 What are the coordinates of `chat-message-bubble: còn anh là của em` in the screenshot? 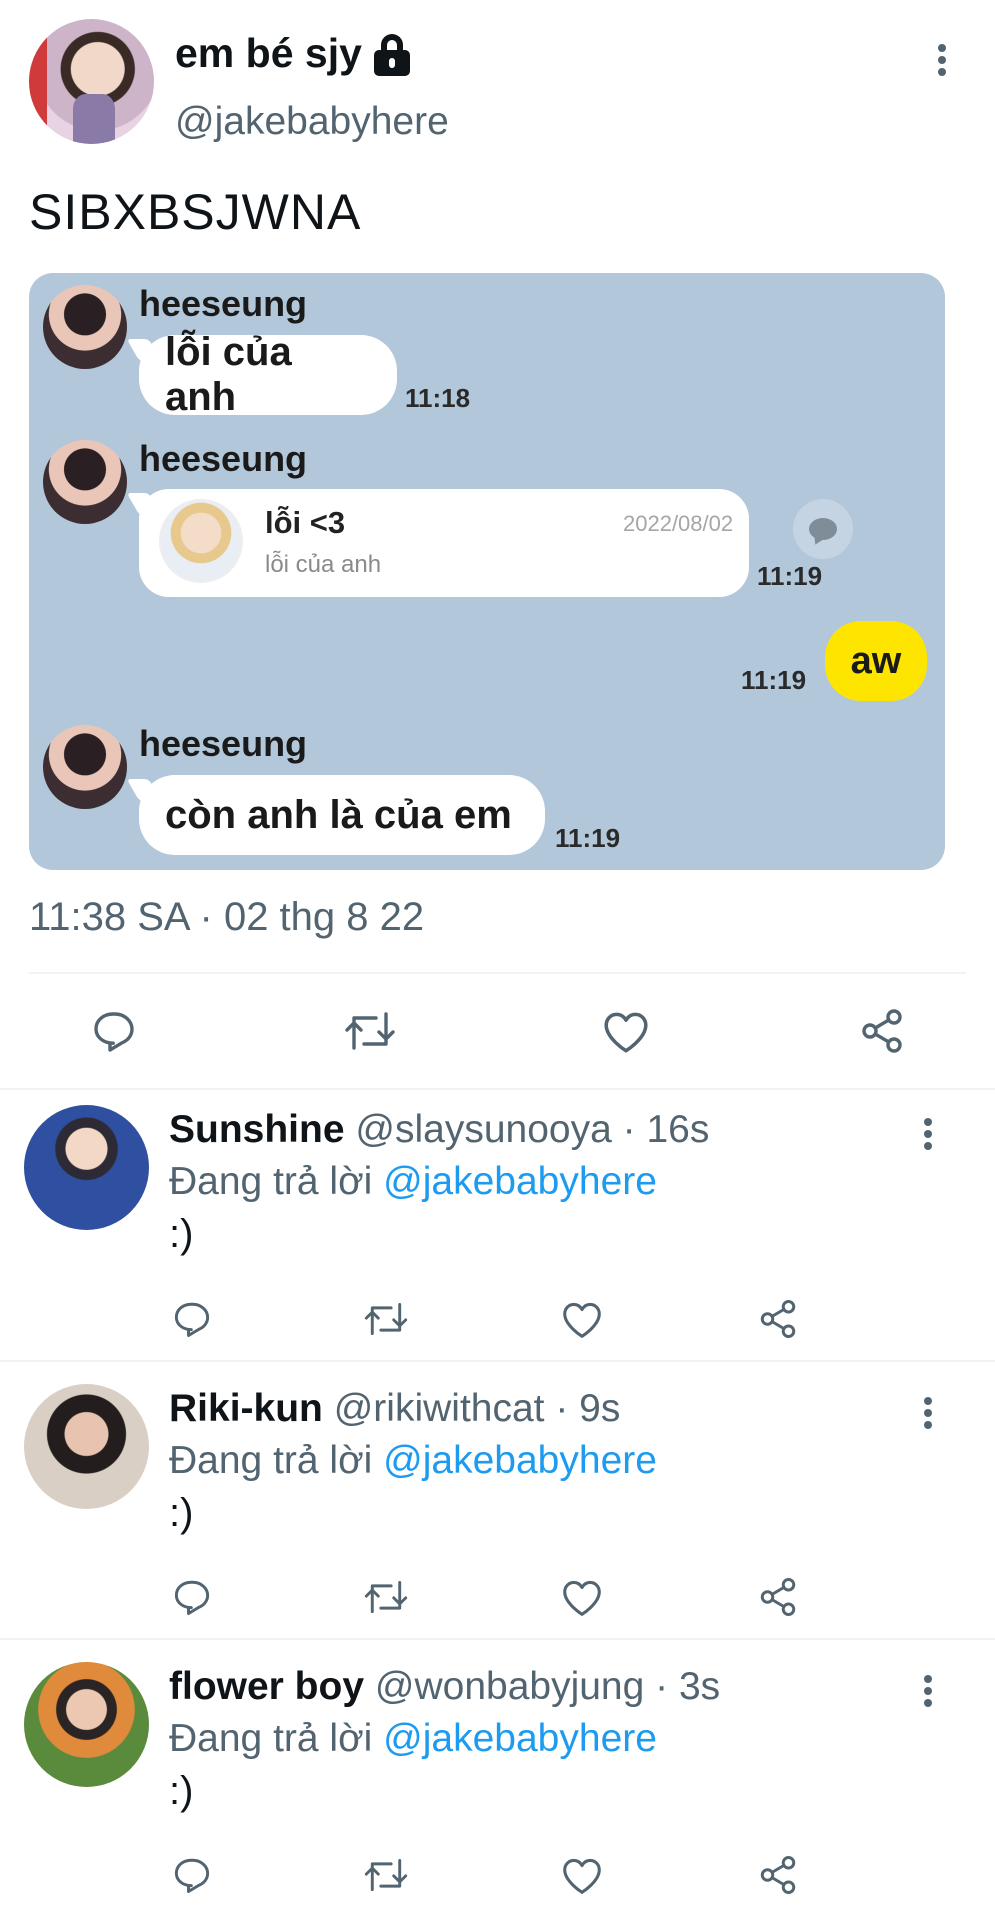 It's located at (342, 815).